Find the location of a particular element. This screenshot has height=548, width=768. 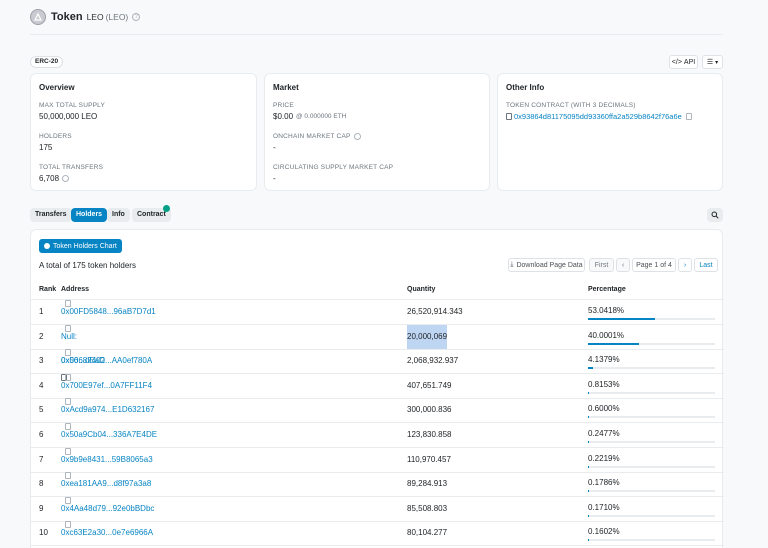

api-button: </> API is located at coordinates (683, 62).